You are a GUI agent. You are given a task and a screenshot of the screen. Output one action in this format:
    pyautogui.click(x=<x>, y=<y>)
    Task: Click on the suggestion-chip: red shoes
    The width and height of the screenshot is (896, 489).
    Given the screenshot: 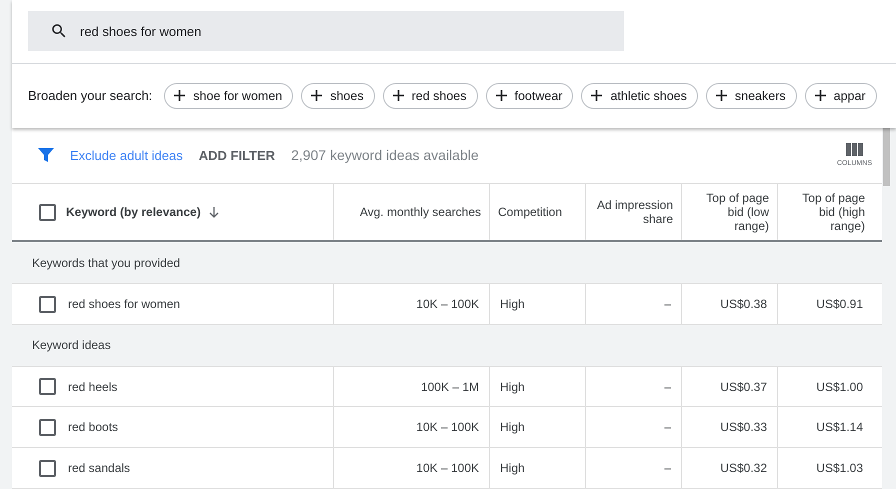 What is the action you would take?
    pyautogui.click(x=430, y=95)
    